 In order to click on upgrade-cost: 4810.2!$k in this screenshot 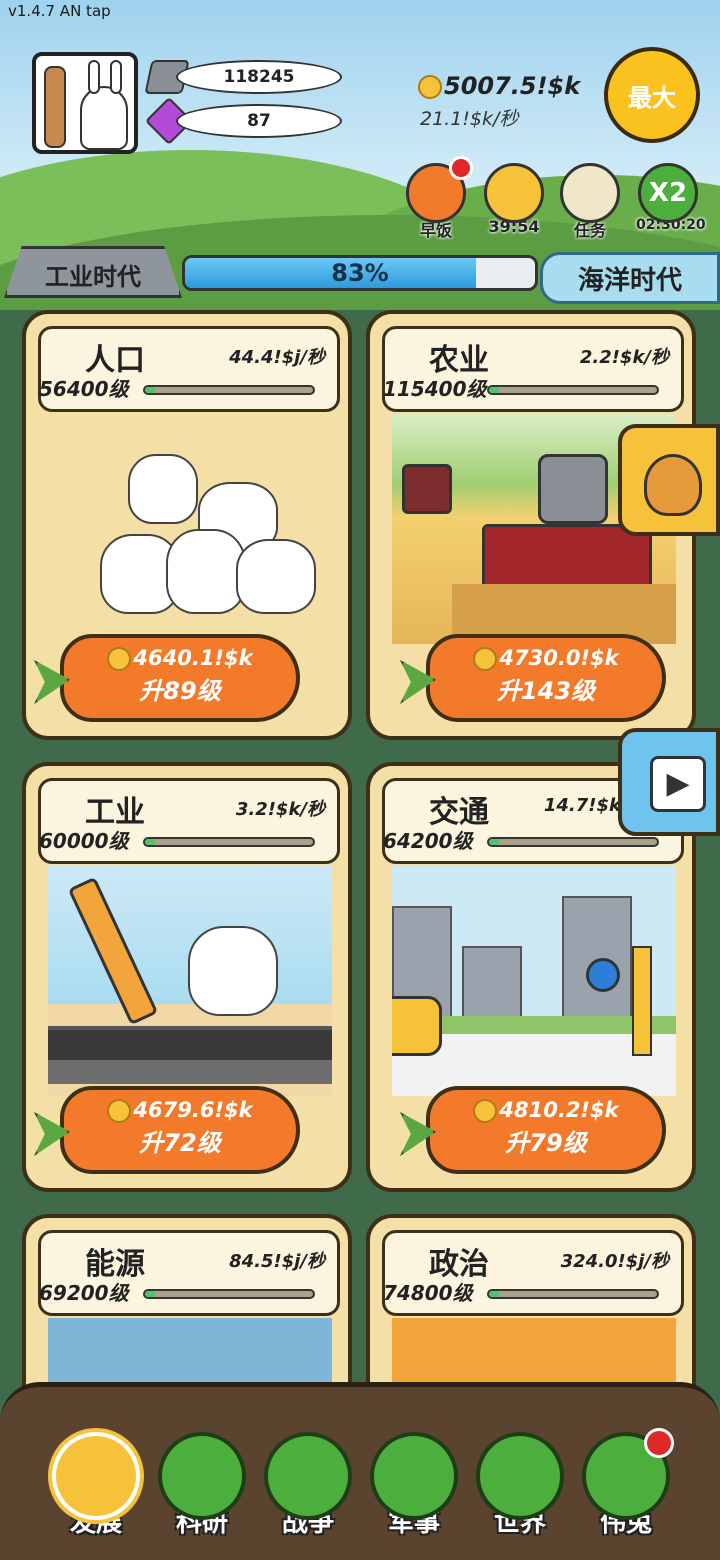, I will do `click(546, 1110)`.